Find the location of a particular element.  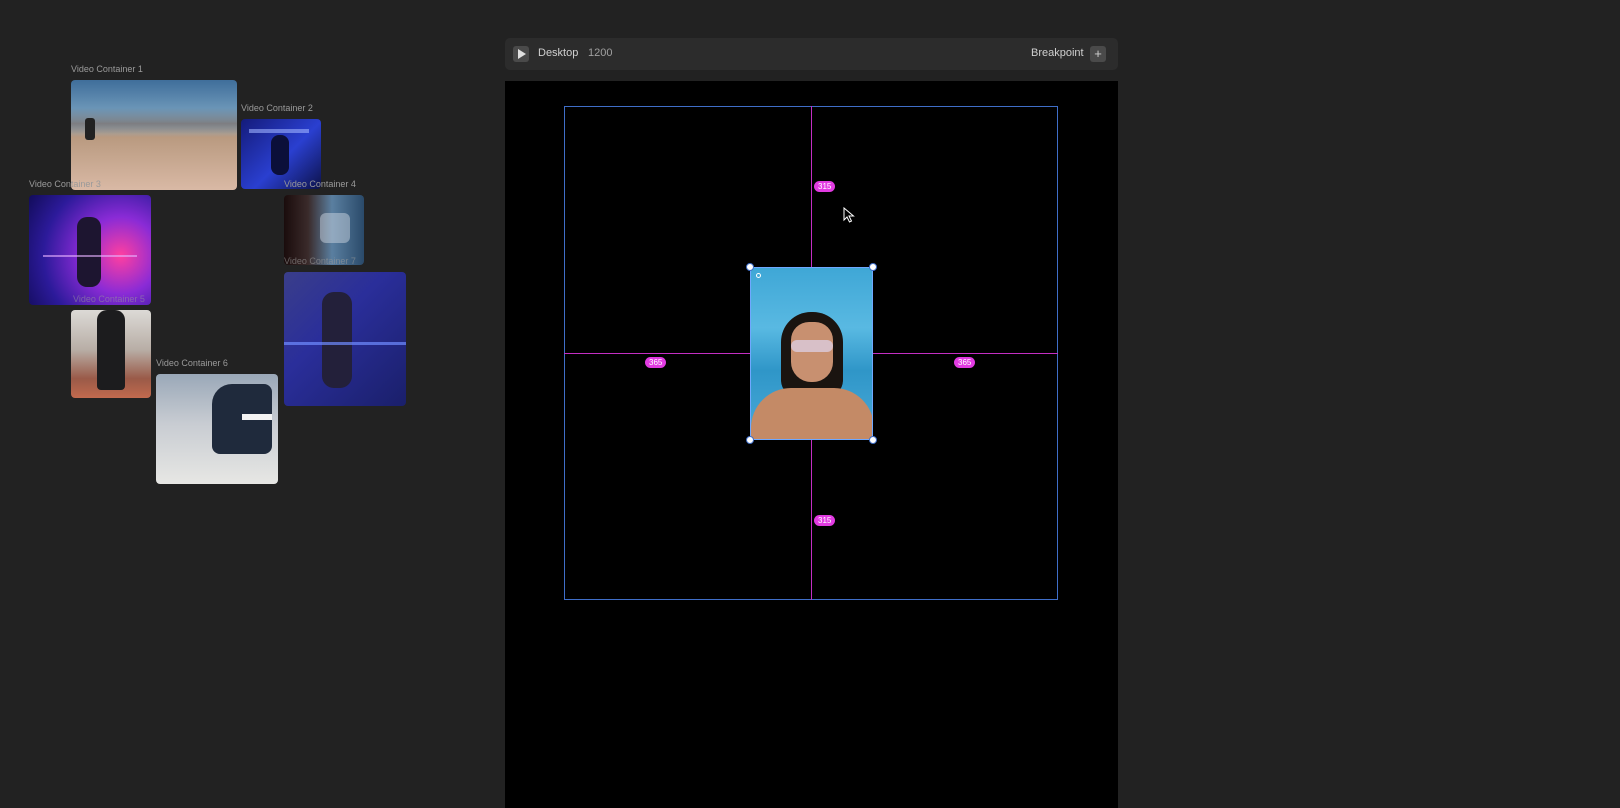

spacing-badge-bottom: 315 is located at coordinates (825, 520).